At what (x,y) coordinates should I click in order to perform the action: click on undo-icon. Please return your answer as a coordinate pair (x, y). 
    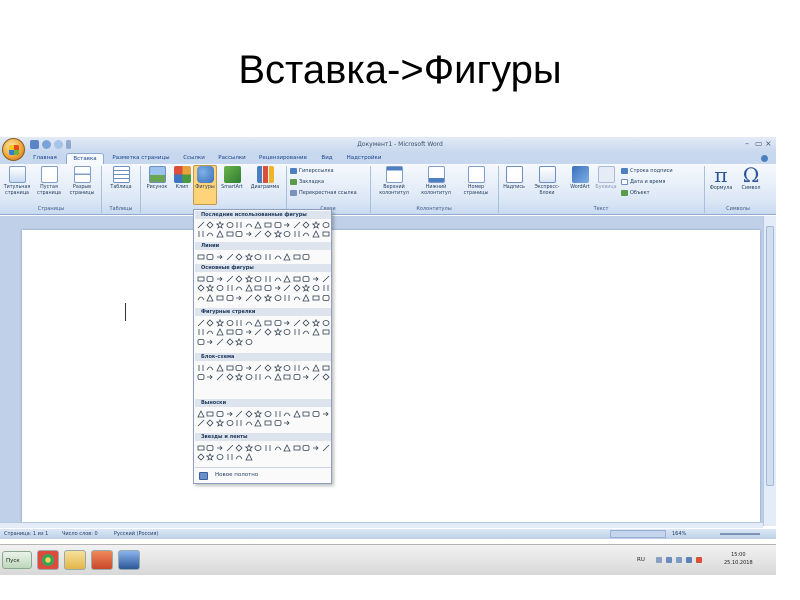
    Looking at the image, I should click on (46, 144).